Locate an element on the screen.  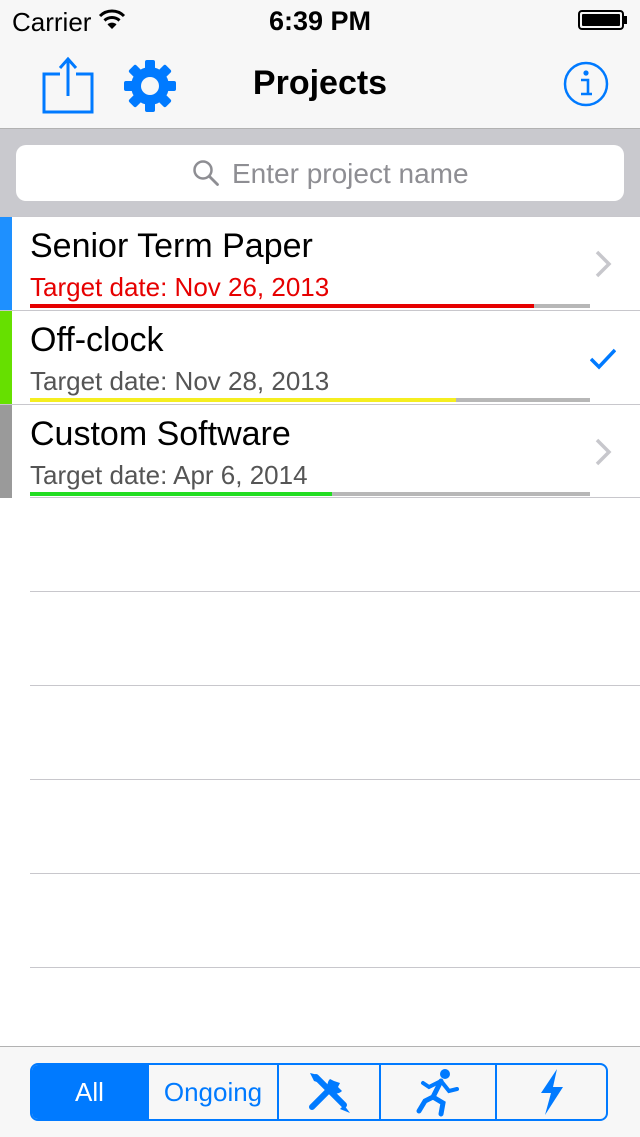
project-row: Off-clock Target date: Nov 28, 2013 is located at coordinates (320, 357).